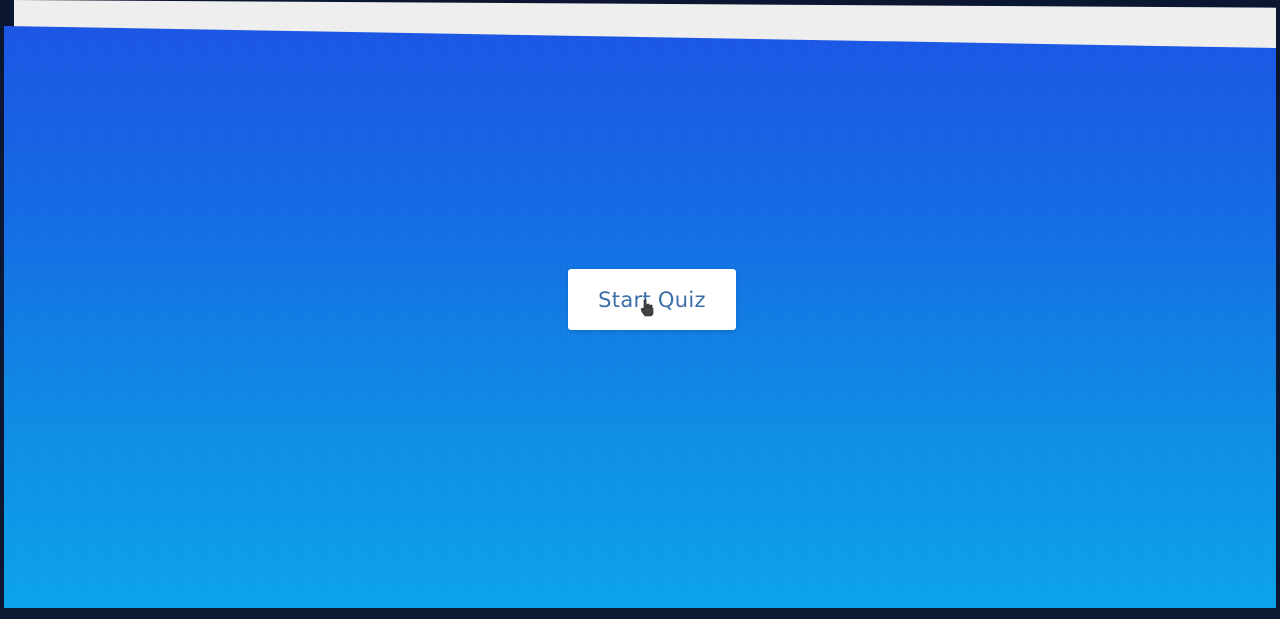 This screenshot has width=1280, height=619. Describe the element at coordinates (647, 308) in the screenshot. I see `hand-pointer-icon` at that location.